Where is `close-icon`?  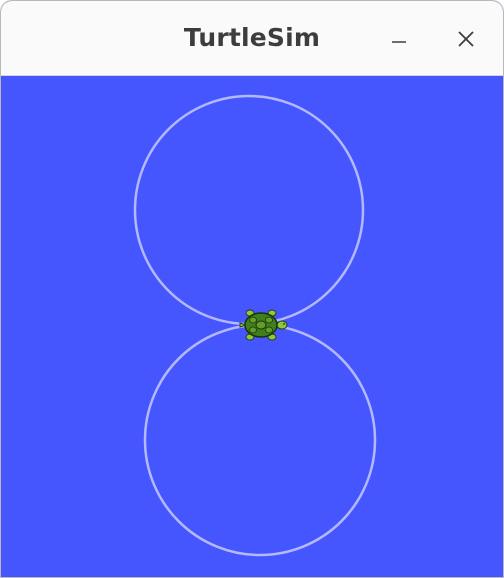 close-icon is located at coordinates (466, 39).